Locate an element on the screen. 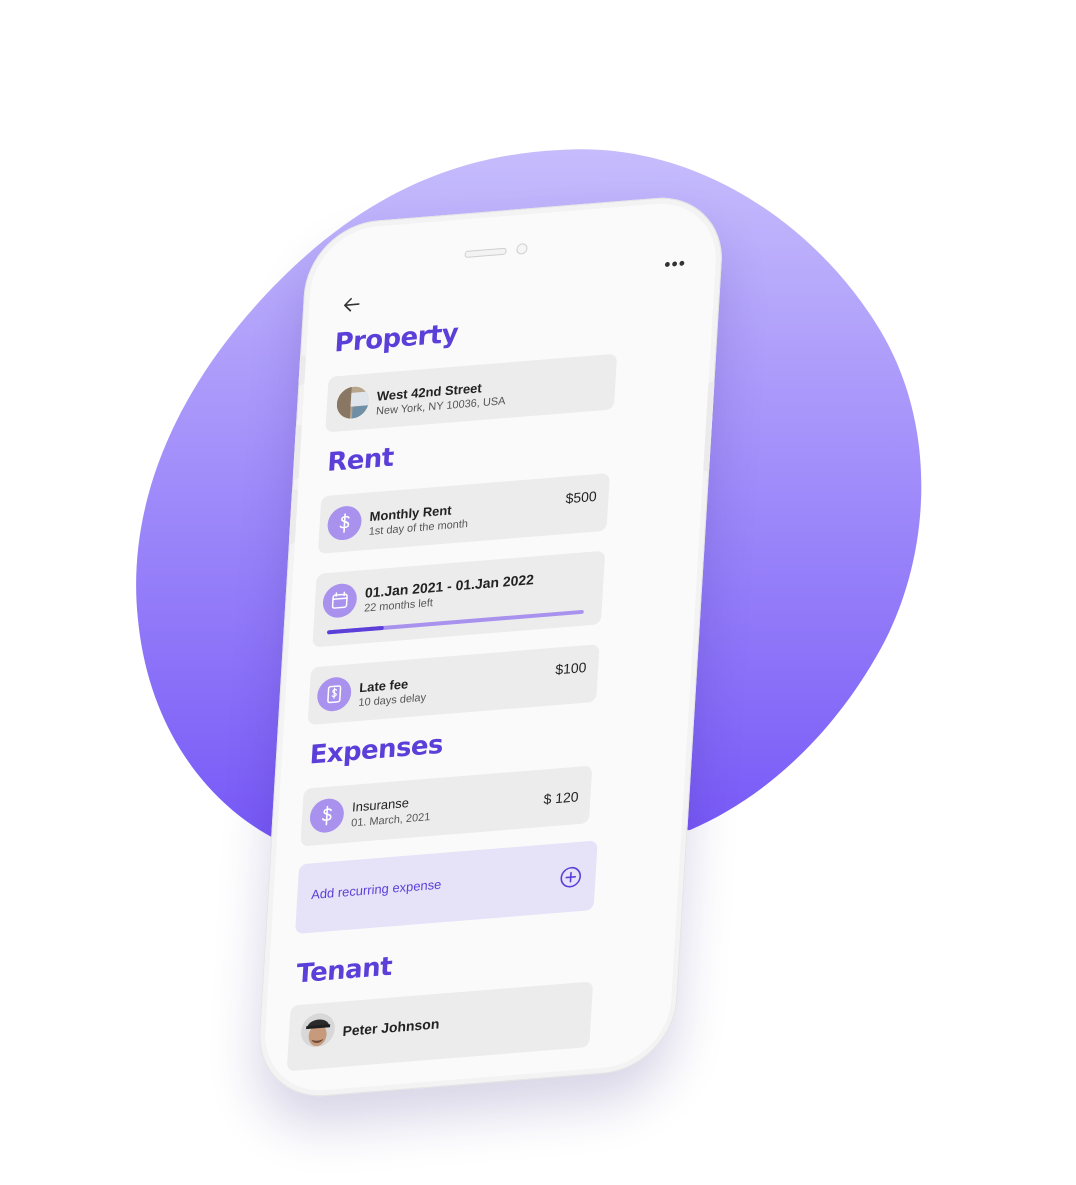 The width and height of the screenshot is (1076, 1185). expense-date: 01. March, 2021 is located at coordinates (390, 820).